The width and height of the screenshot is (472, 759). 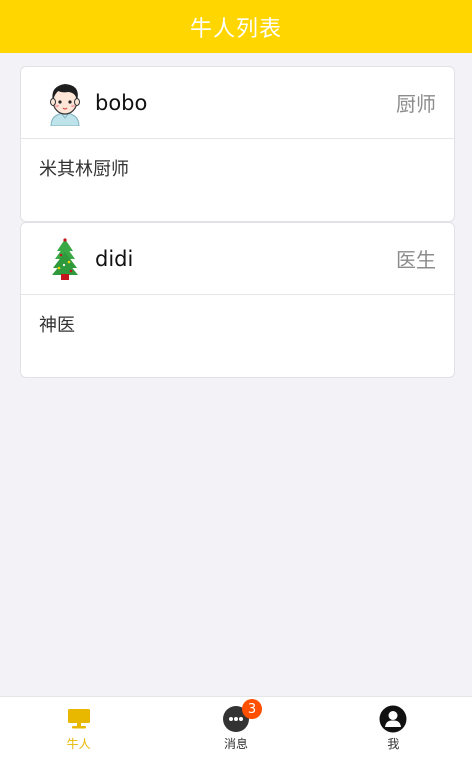 I want to click on boy-avatar-icon, so click(x=65, y=103).